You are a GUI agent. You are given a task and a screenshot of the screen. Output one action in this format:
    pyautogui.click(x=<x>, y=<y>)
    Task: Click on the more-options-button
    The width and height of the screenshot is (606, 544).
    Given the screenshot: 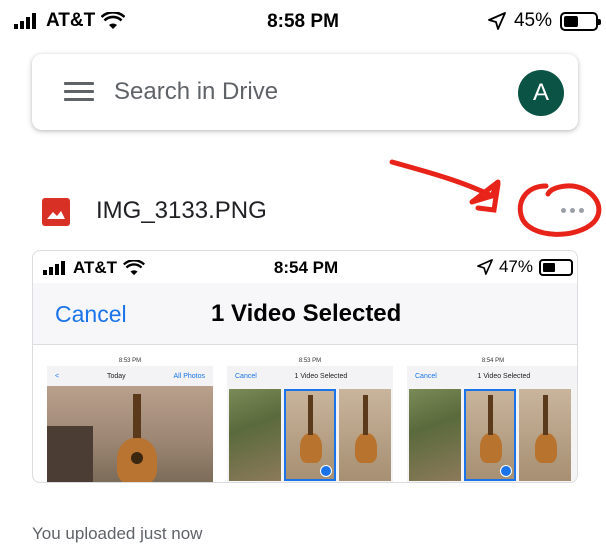 What is the action you would take?
    pyautogui.click(x=572, y=210)
    